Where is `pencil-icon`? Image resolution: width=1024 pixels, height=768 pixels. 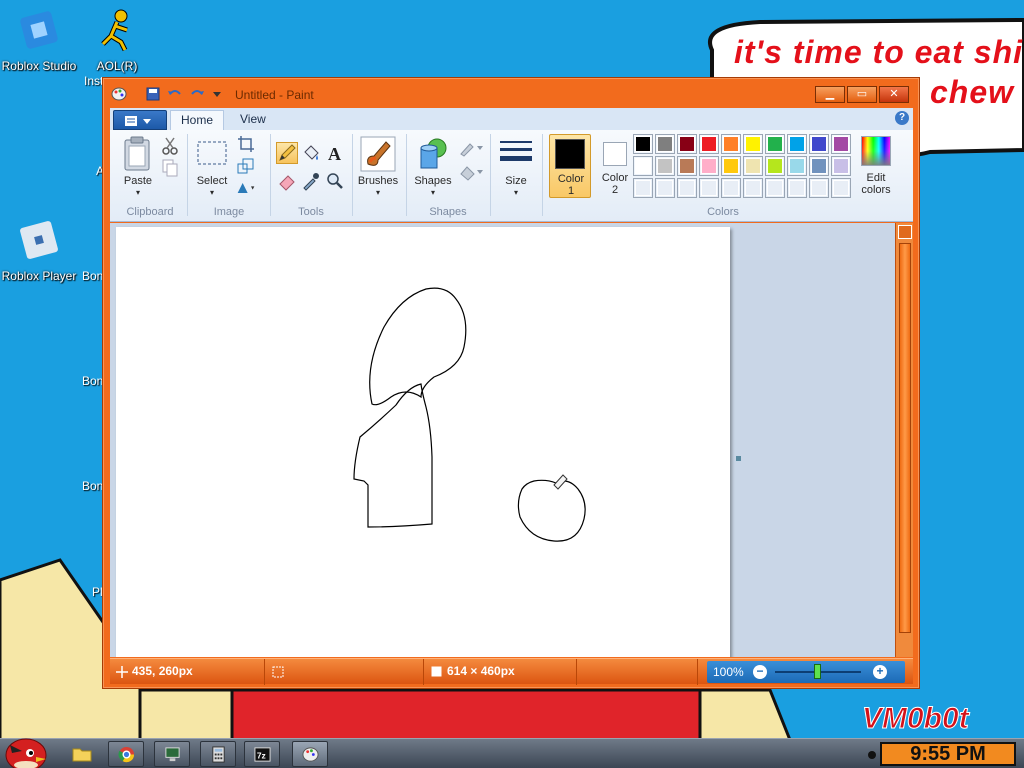
pencil-icon is located at coordinates (287, 152).